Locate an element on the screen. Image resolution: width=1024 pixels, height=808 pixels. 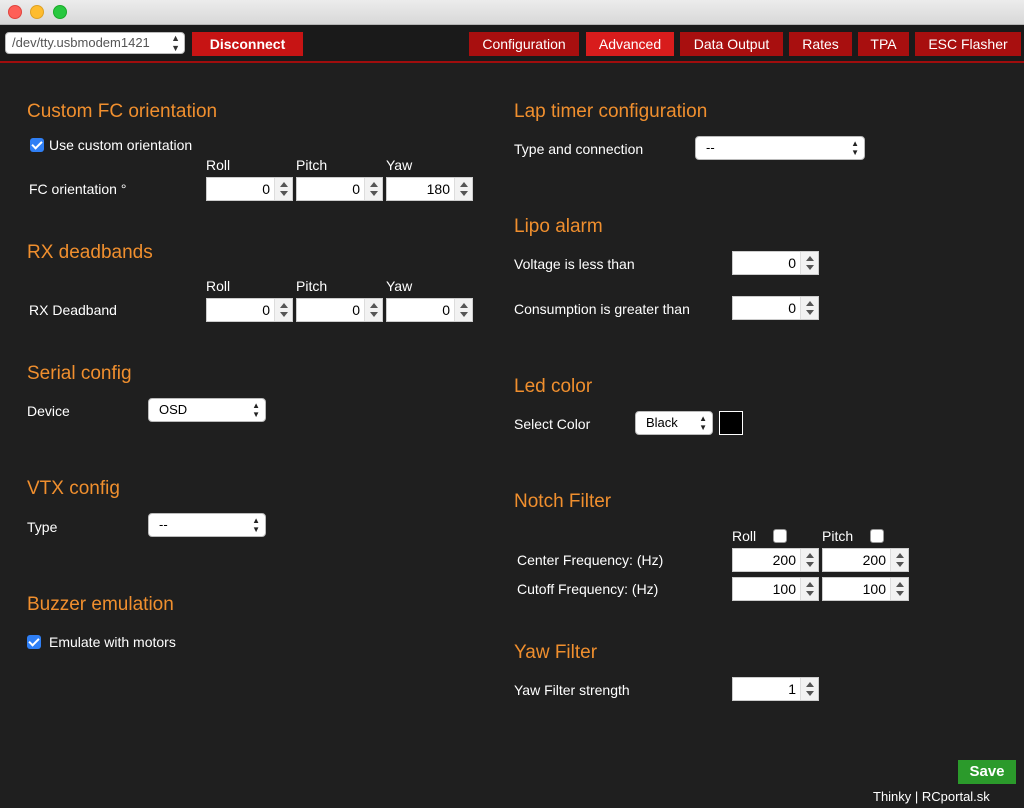
rx-yaw-value: 0 is located at coordinates (446, 310).